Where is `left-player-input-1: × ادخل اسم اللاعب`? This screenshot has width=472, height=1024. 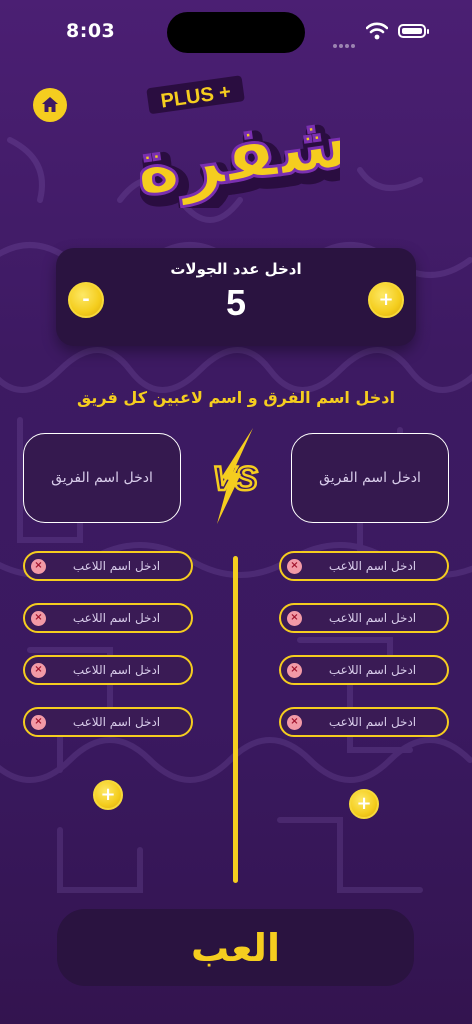 left-player-input-1: × ادخل اسم اللاعب is located at coordinates (108, 566).